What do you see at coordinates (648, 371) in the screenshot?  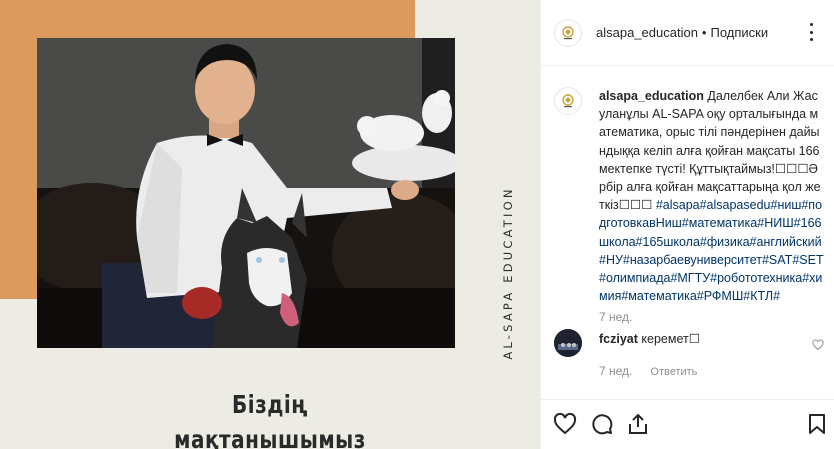 I see `comment-meta: 7 нед. Ответить` at bounding box center [648, 371].